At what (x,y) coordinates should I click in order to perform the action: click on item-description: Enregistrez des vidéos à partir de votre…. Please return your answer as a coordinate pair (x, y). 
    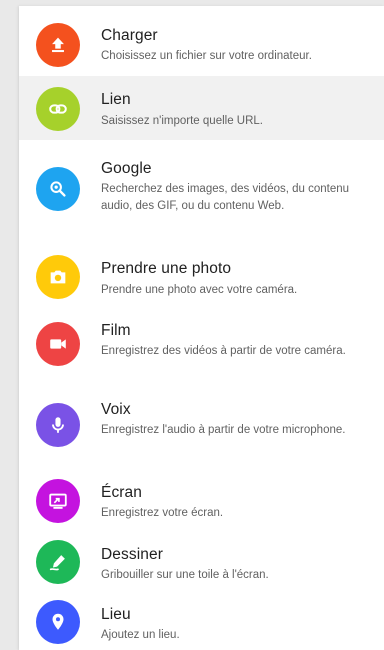
    Looking at the image, I should click on (223, 351).